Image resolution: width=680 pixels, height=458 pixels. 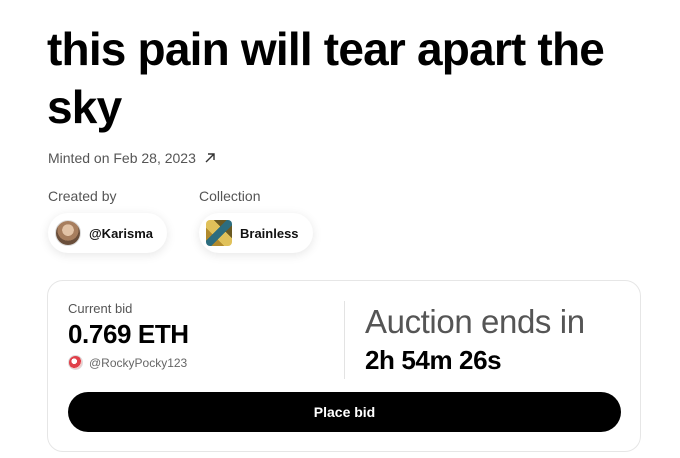 I want to click on collection-chip: Brainless, so click(x=256, y=233).